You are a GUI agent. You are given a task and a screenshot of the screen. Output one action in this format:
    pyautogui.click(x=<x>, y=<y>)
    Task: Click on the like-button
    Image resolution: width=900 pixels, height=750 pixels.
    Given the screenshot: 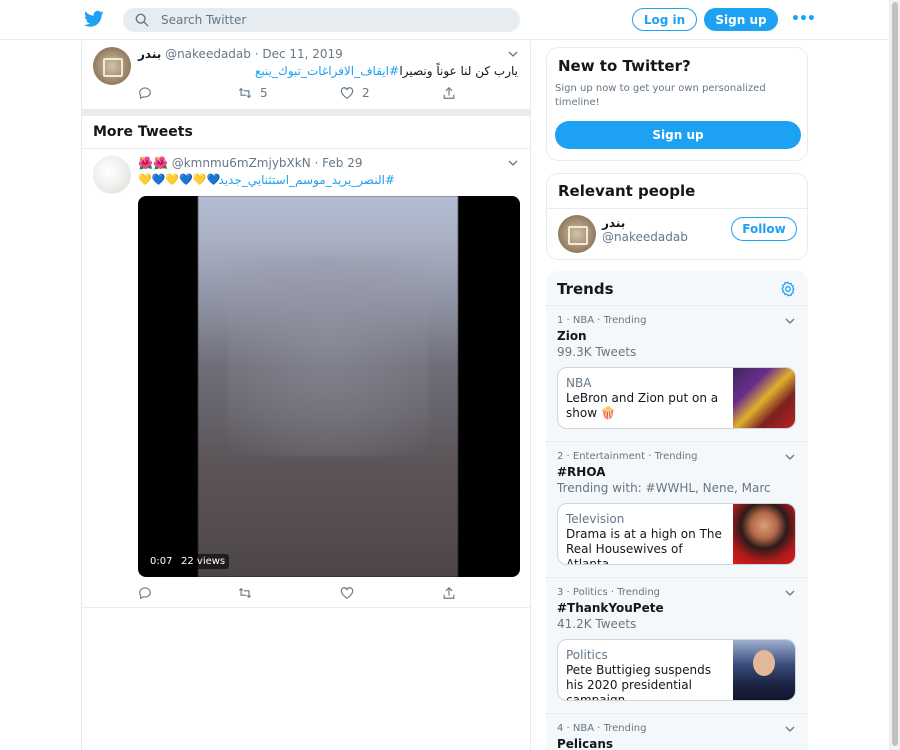 What is the action you would take?
    pyautogui.click(x=347, y=593)
    